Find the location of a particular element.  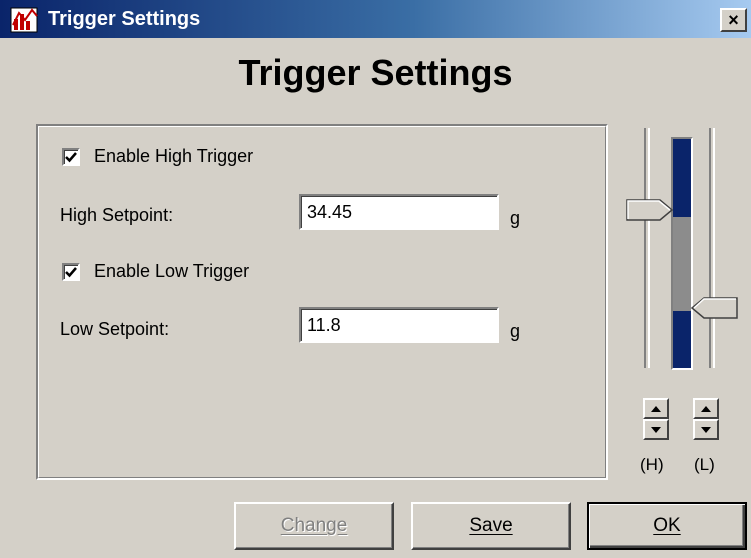

close-icon: × is located at coordinates (733, 20).